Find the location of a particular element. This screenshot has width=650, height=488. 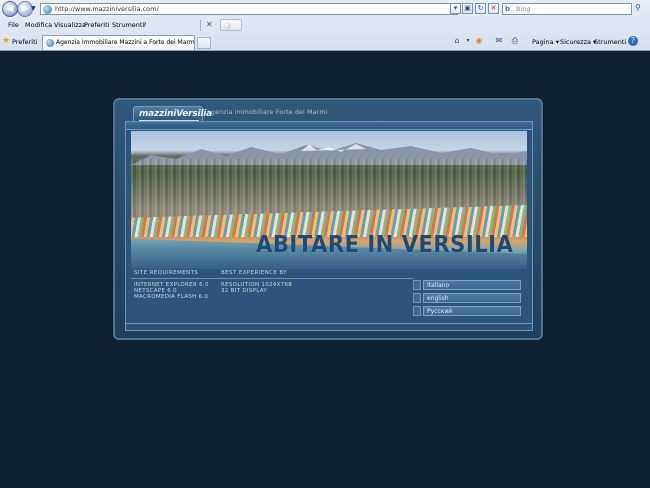

address-url: http://www.mazziniversilia.com/ is located at coordinates (107, 9).